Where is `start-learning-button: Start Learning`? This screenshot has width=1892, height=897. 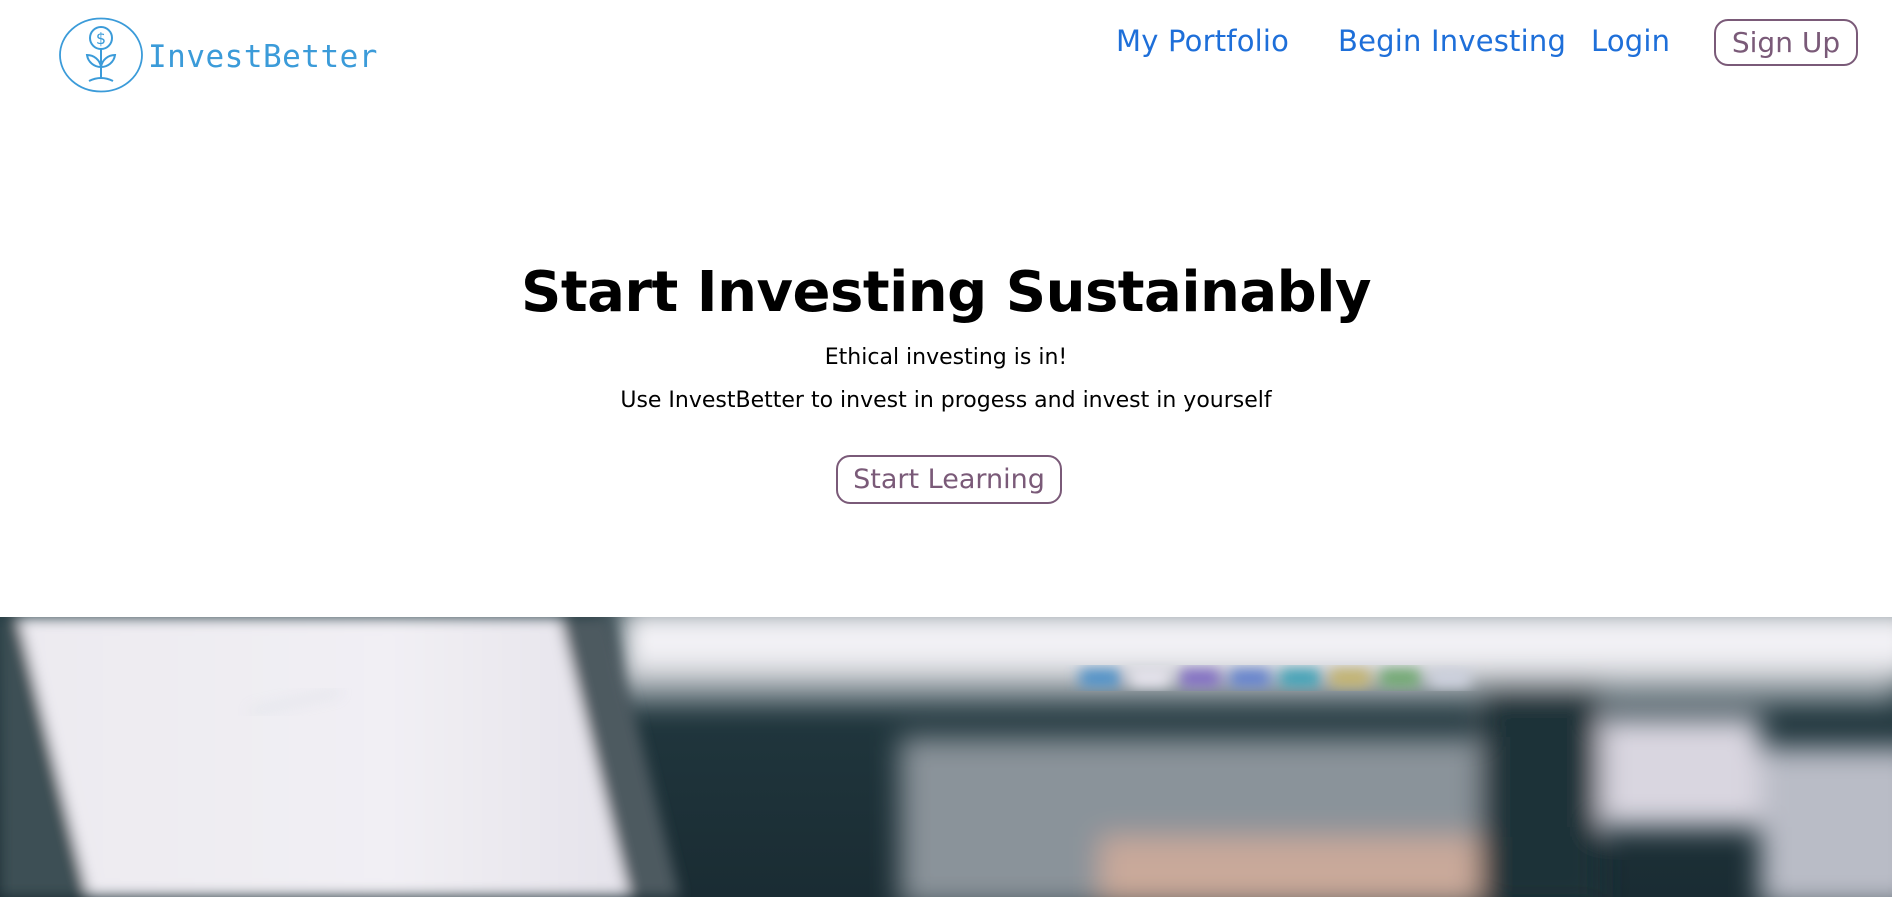 start-learning-button: Start Learning is located at coordinates (949, 479).